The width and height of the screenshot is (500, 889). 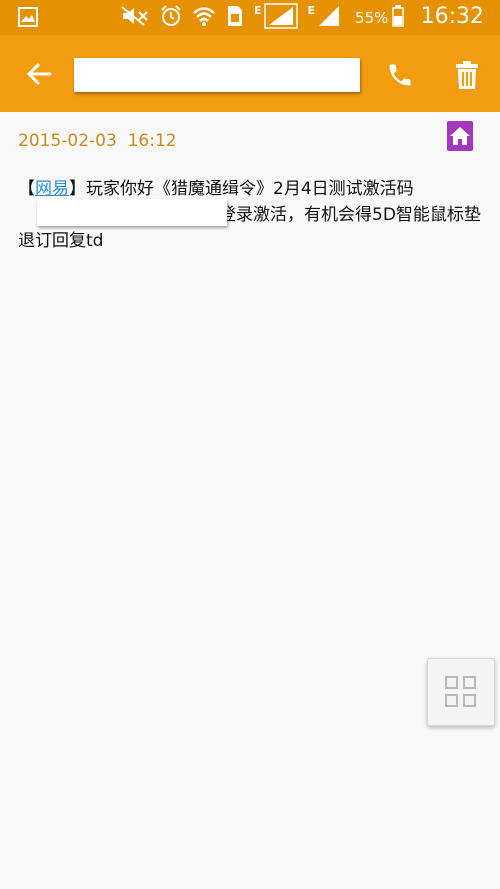 I want to click on bracket-open: 【, so click(x=26, y=189).